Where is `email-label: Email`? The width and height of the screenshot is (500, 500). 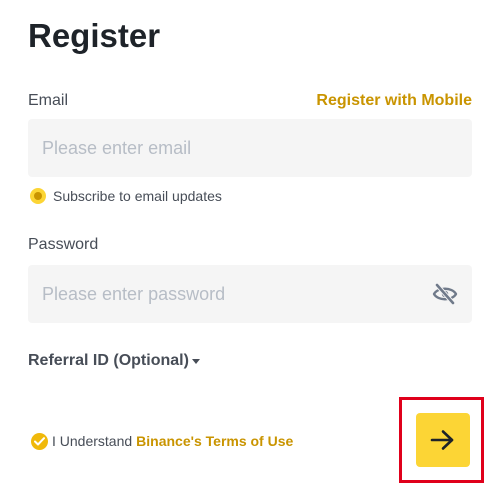 email-label: Email is located at coordinates (48, 100).